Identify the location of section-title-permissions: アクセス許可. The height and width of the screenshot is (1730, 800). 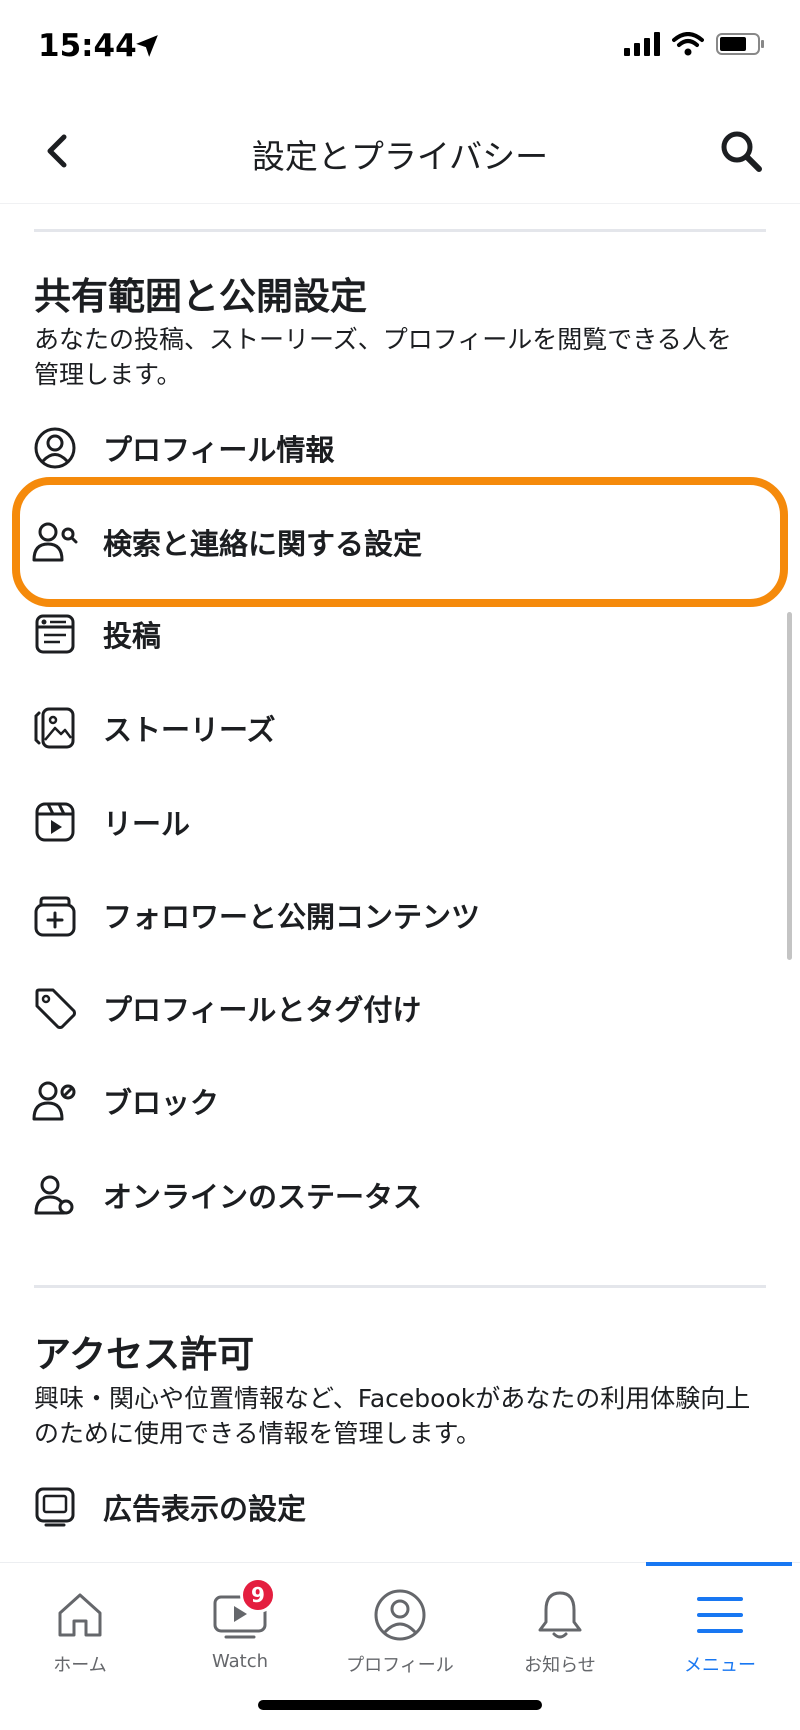
(144, 1354).